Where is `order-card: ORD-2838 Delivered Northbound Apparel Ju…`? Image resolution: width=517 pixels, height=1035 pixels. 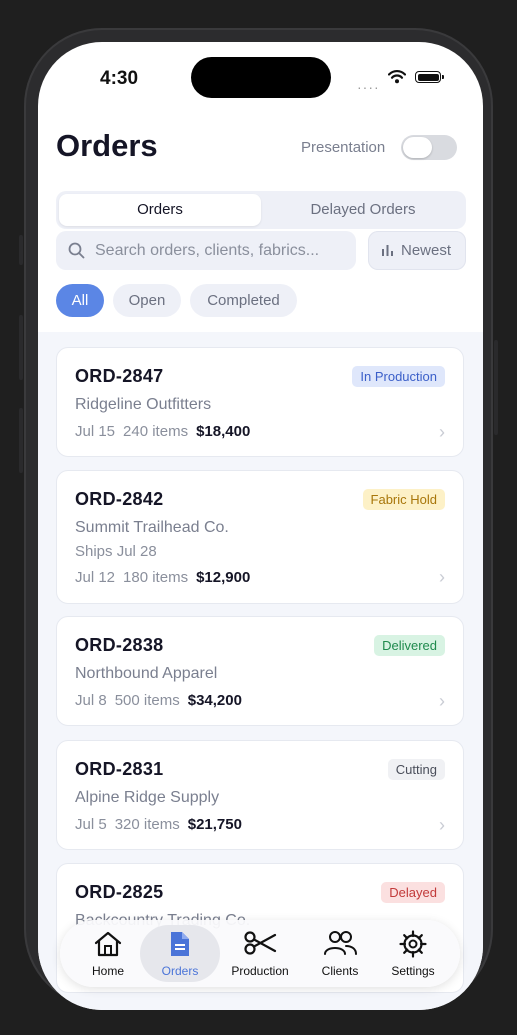
order-card: ORD-2838 Delivered Northbound Apparel Ju… is located at coordinates (260, 671).